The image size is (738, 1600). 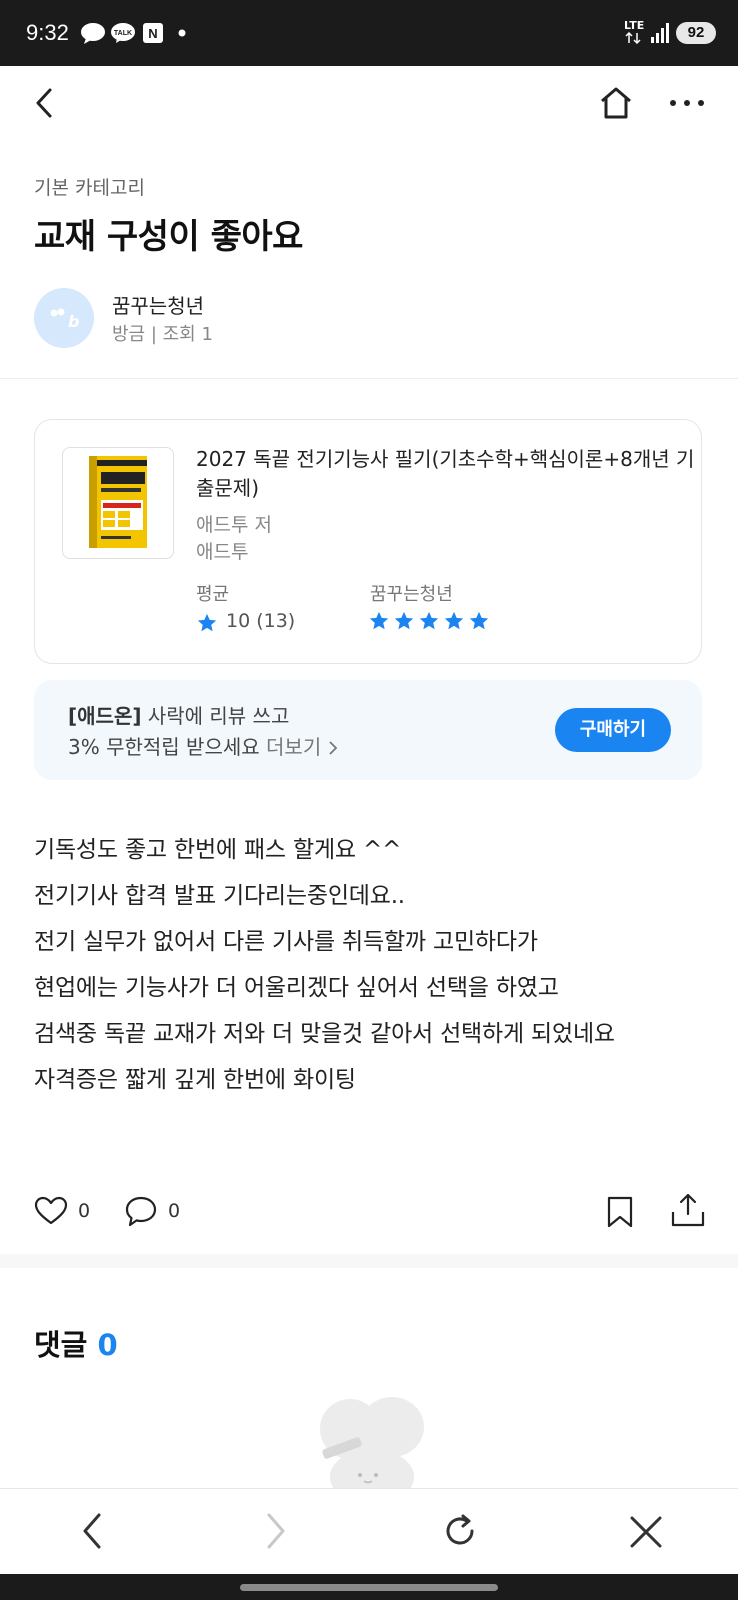 What do you see at coordinates (218, 850) in the screenshot?
I see `body-line: 기독성도 좋고 한번에 패스 할게요 ^^` at bounding box center [218, 850].